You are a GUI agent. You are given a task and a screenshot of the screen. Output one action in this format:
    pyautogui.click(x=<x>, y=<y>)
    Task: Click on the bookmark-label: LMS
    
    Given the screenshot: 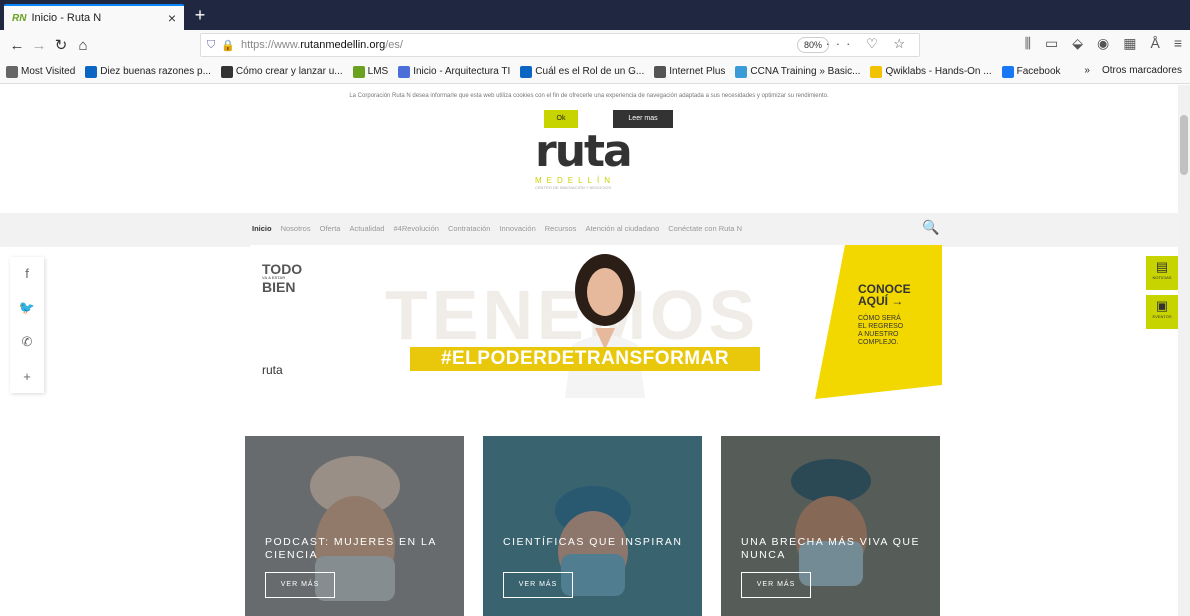 What is the action you would take?
    pyautogui.click(x=378, y=71)
    